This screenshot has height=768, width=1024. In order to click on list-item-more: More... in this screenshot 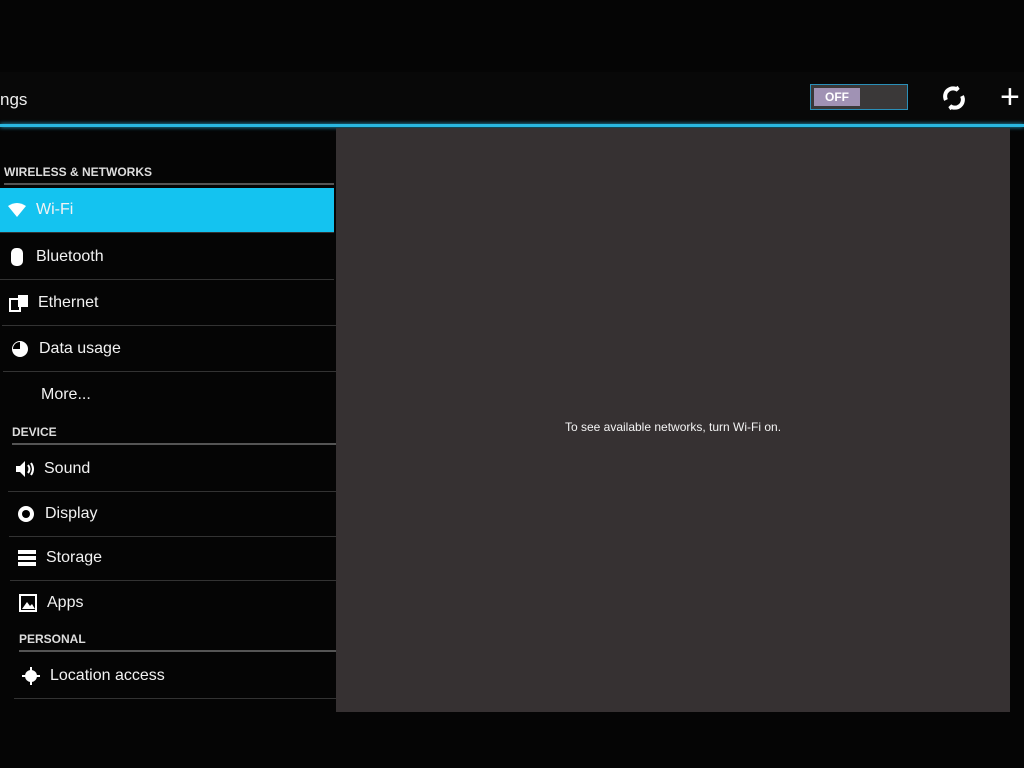, I will do `click(171, 394)`.